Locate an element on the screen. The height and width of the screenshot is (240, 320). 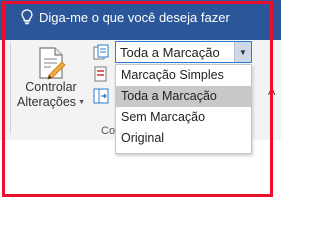
lightbulb-icon is located at coordinates (27, 17).